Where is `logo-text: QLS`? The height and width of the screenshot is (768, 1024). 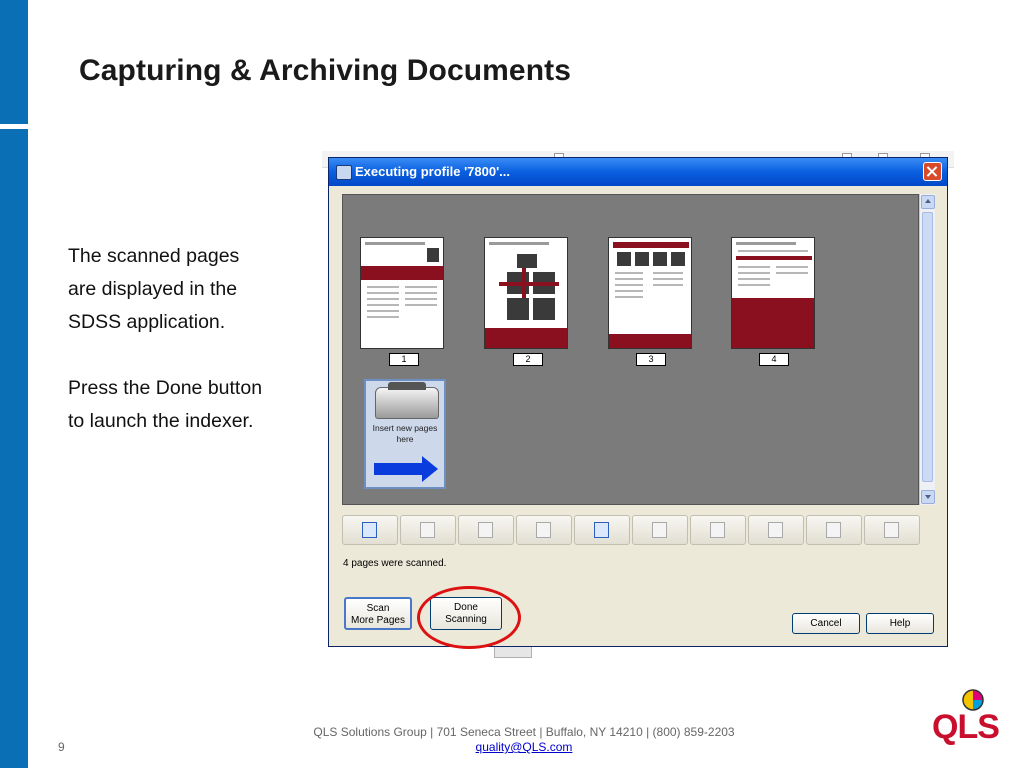
logo-text: QLS is located at coordinates (966, 727).